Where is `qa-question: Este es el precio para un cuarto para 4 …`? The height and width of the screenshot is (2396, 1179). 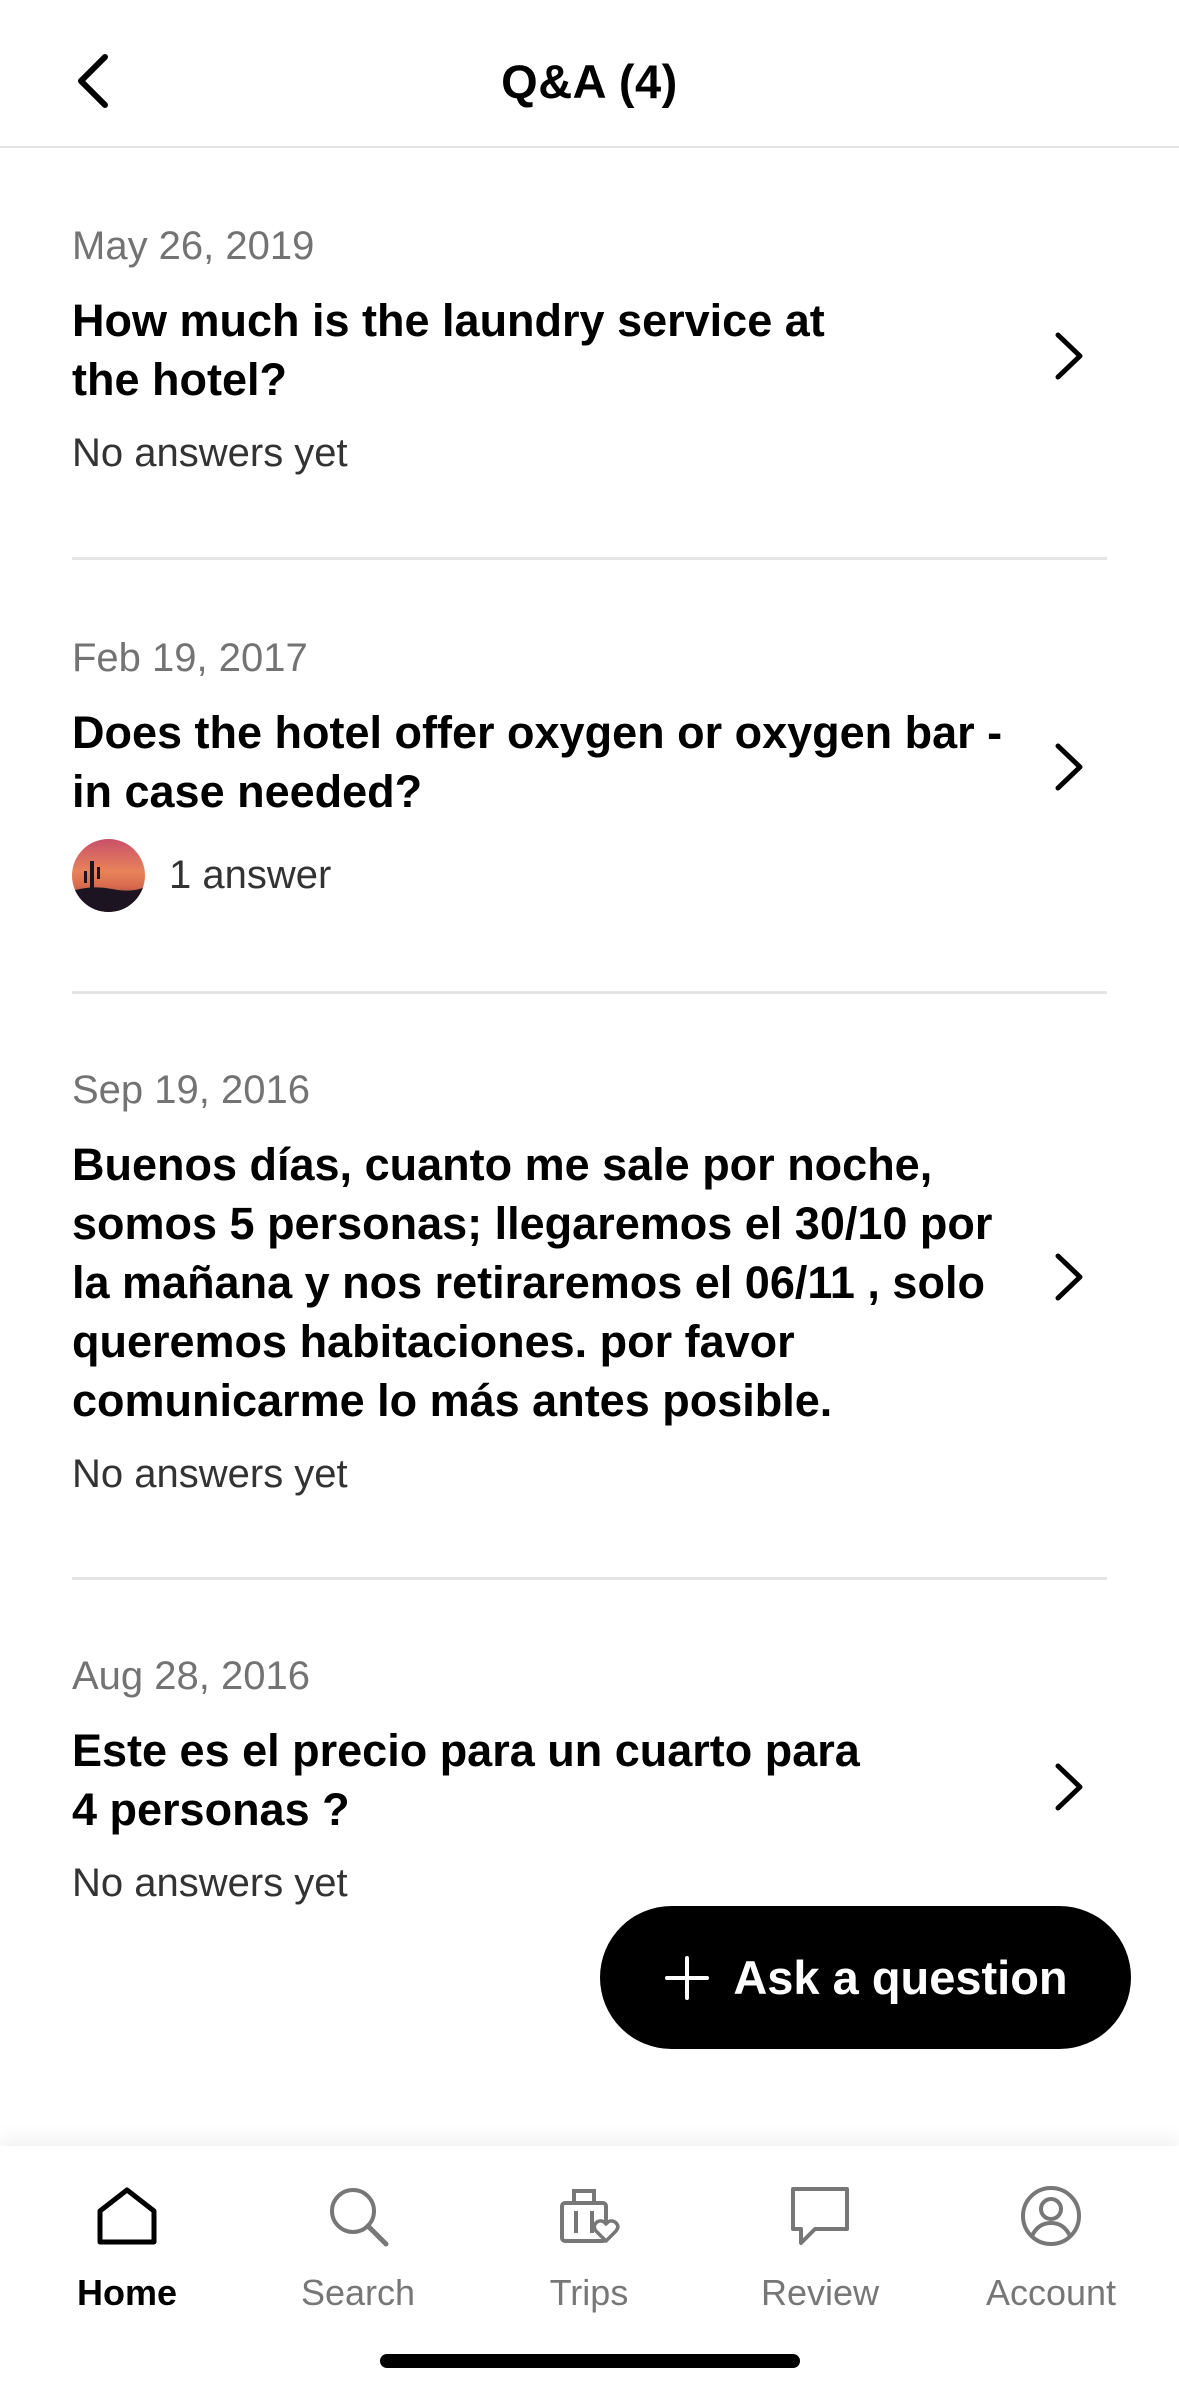
qa-question: Este es el precio para un cuarto para 4 … is located at coordinates (466, 1780).